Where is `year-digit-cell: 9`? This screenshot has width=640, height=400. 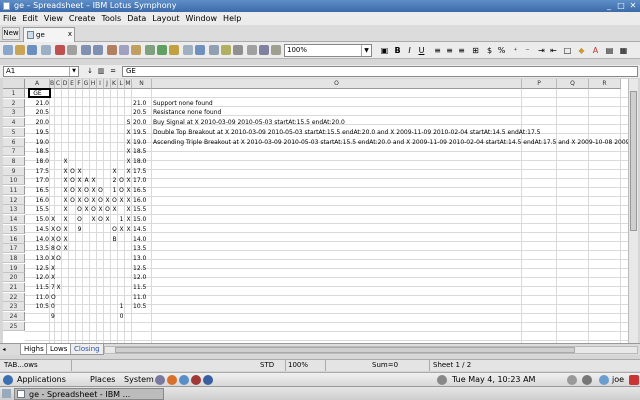 year-digit-cell: 9 is located at coordinates (53, 316).